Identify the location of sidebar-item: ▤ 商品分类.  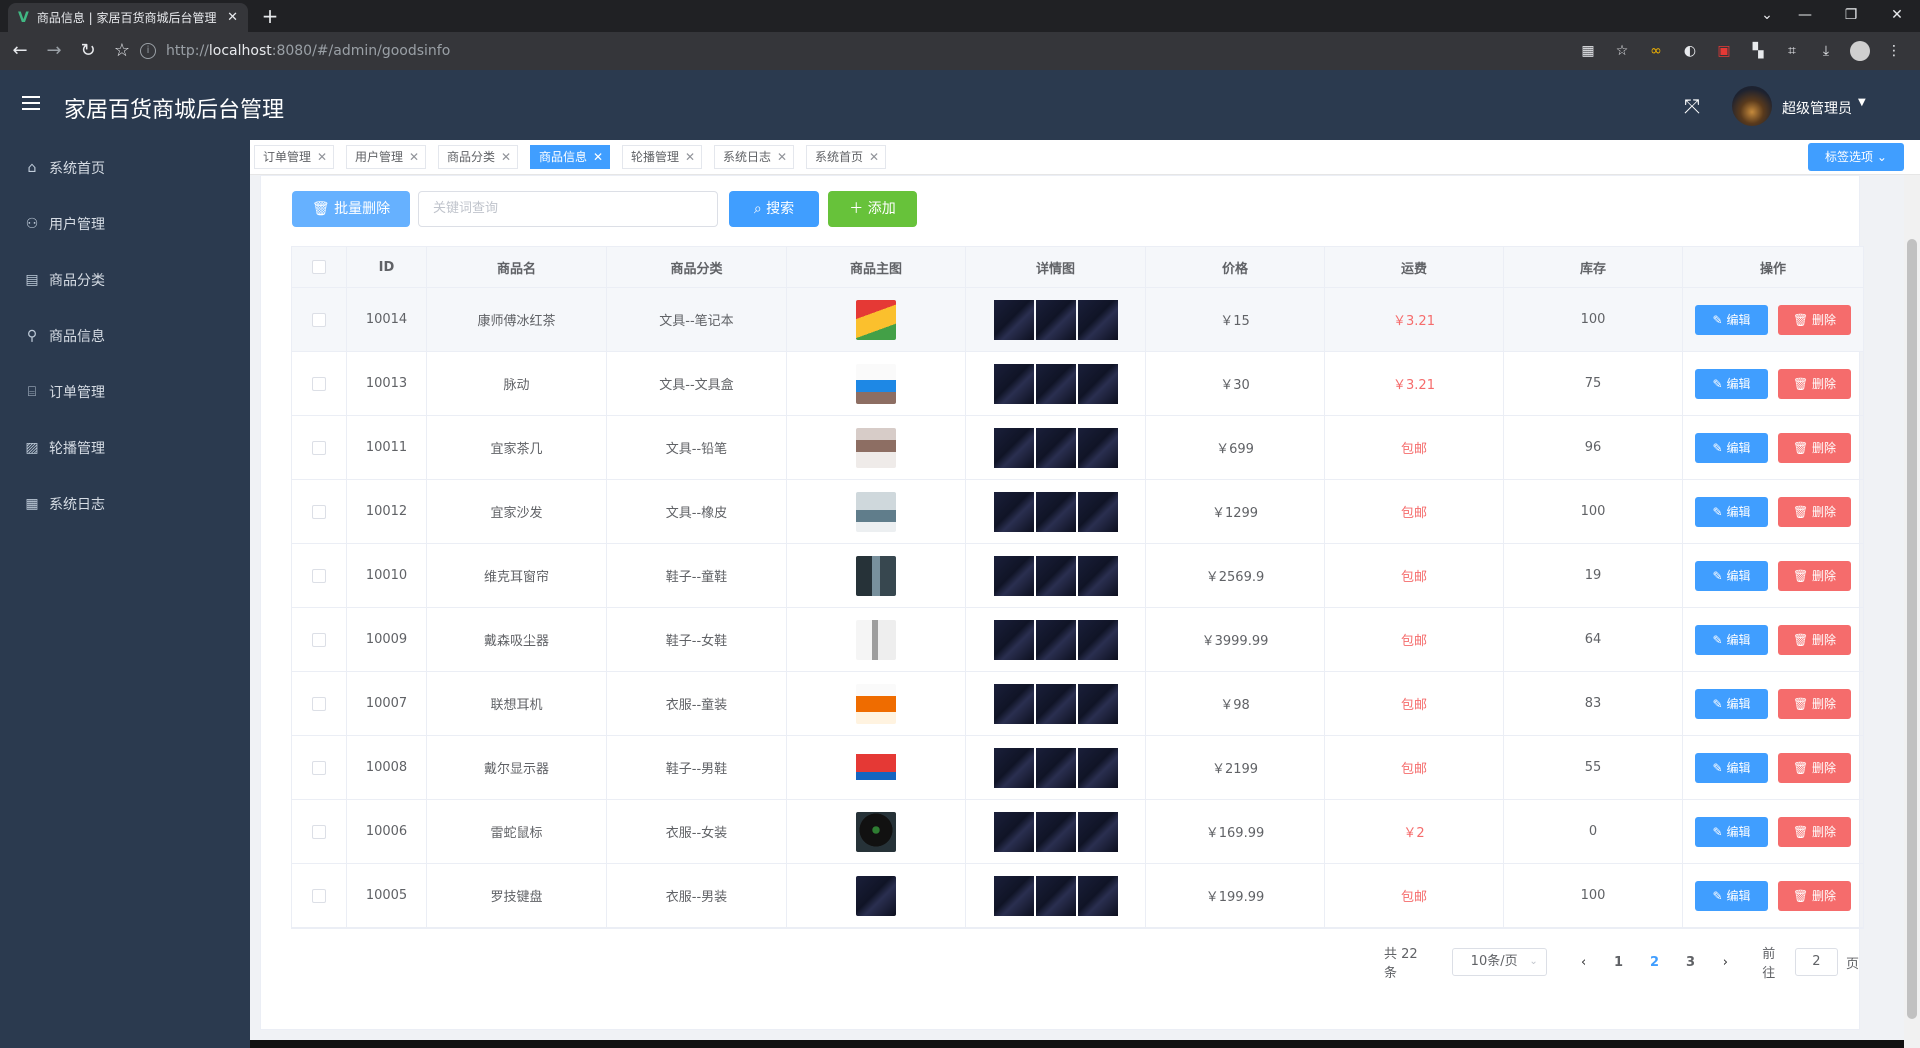
(125, 280).